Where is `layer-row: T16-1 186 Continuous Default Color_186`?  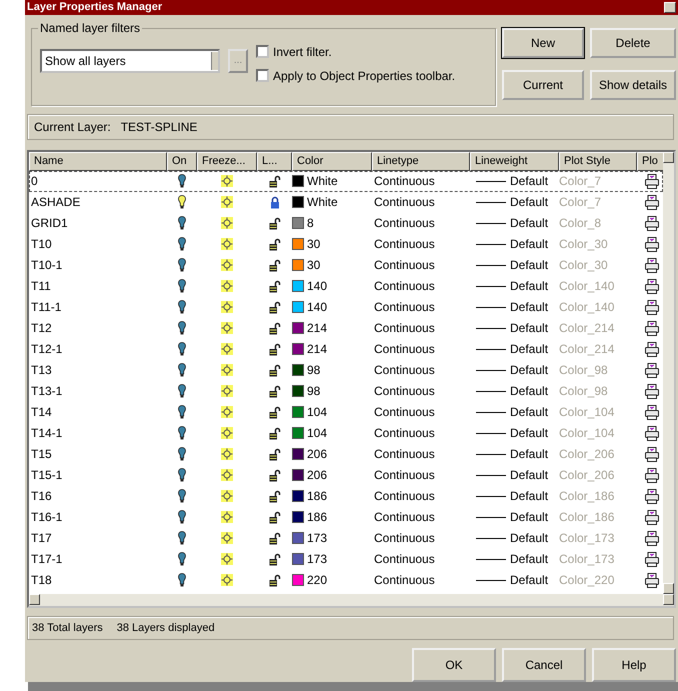 layer-row: T16-1 186 Continuous Default Color_186 is located at coordinates (346, 517).